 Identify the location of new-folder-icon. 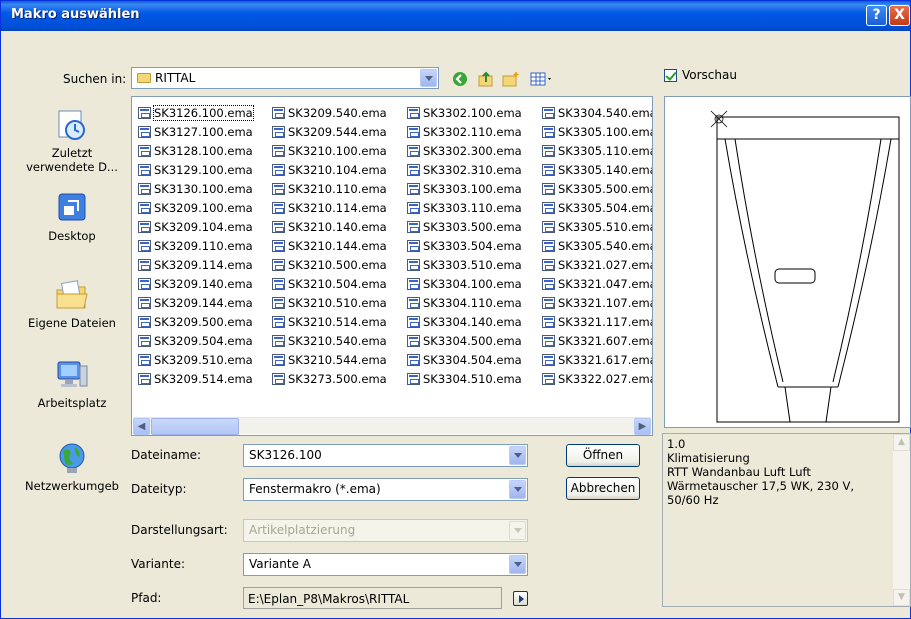
(511, 79).